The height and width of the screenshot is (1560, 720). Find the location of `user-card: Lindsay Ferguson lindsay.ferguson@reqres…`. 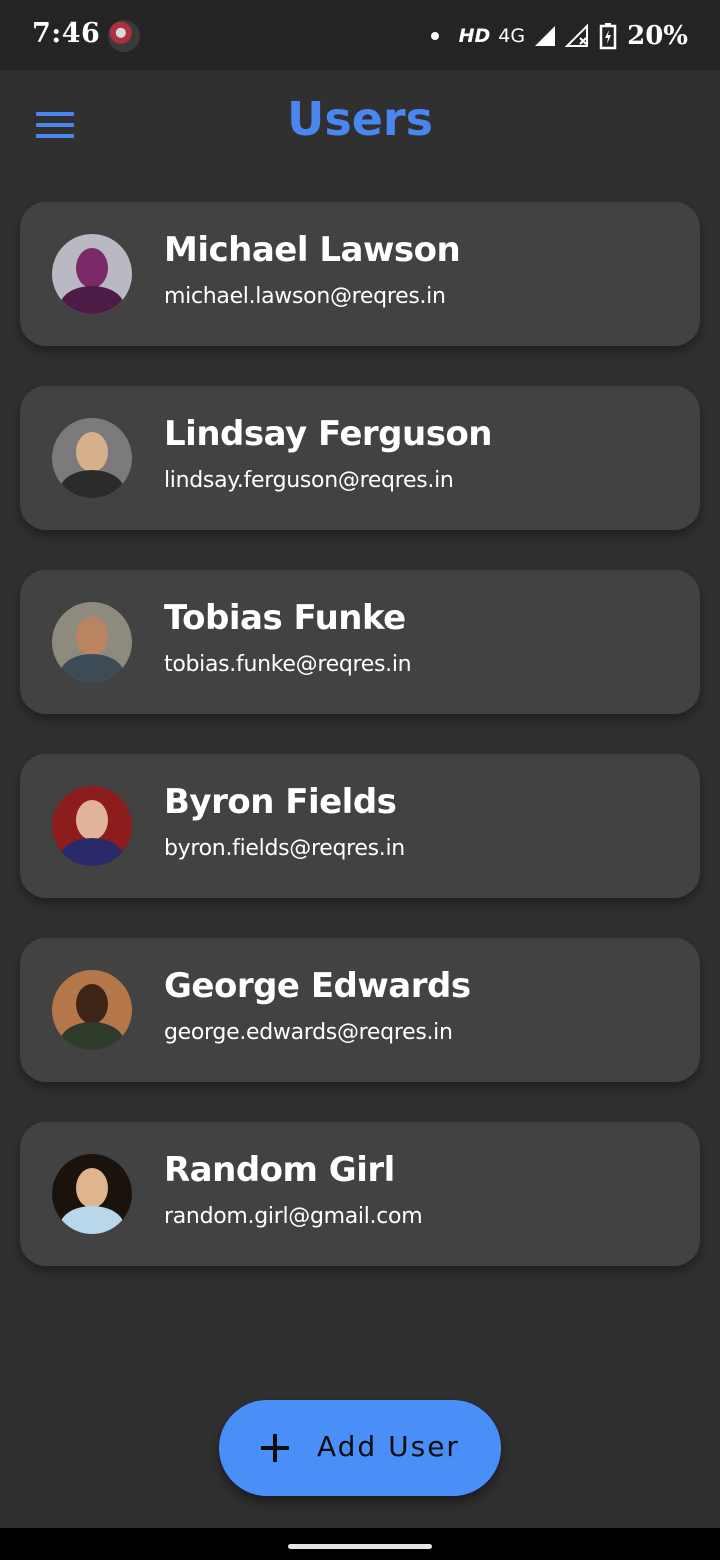

user-card: Lindsay Ferguson lindsay.ferguson@reqres… is located at coordinates (360, 458).